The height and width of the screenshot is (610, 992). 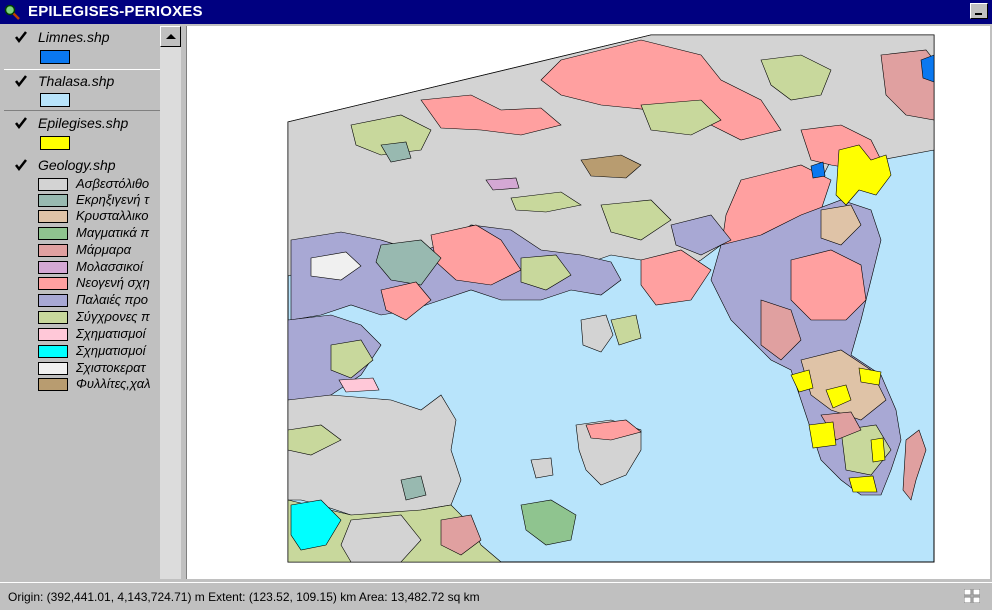 What do you see at coordinates (82, 133) in the screenshot?
I see `theme-epilegises: Epilegises.shp` at bounding box center [82, 133].